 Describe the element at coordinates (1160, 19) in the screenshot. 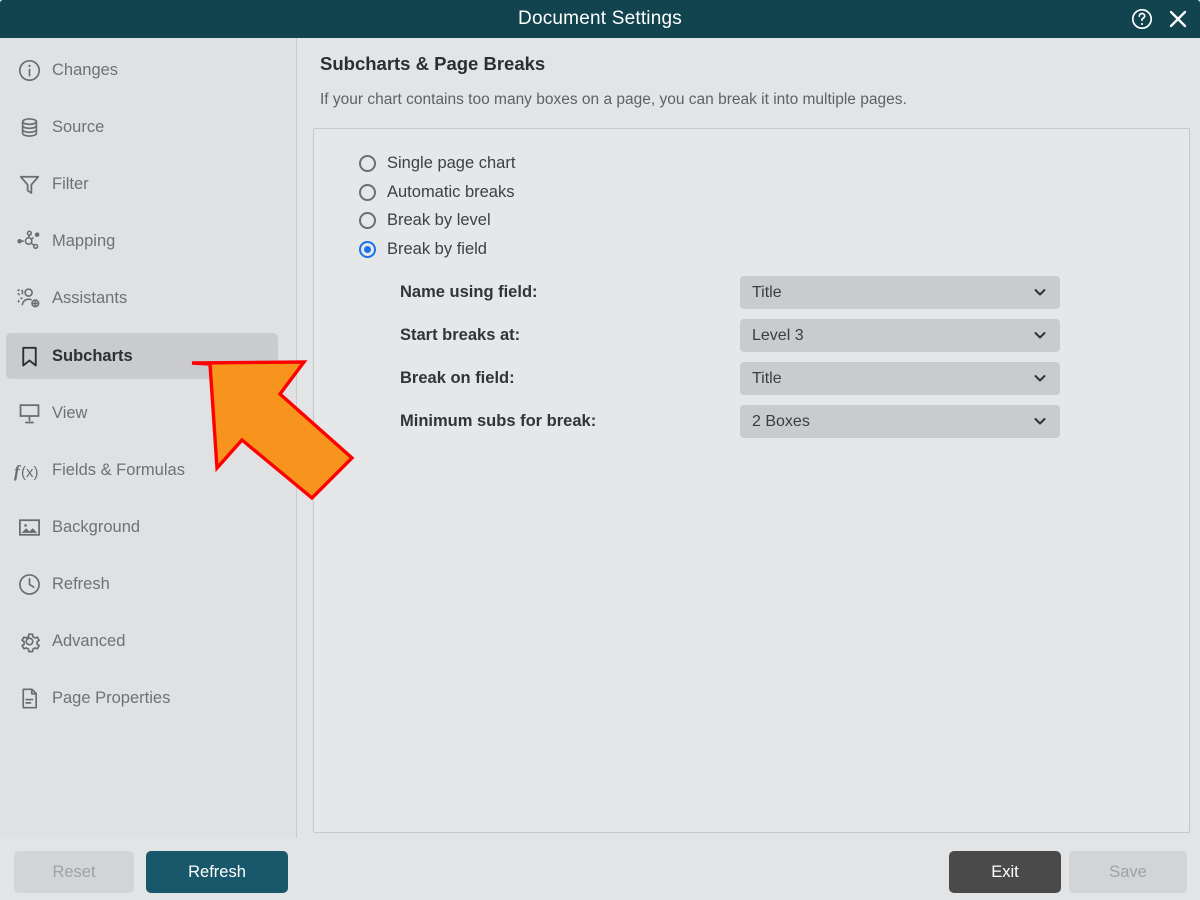

I see `title-bar-actions` at that location.